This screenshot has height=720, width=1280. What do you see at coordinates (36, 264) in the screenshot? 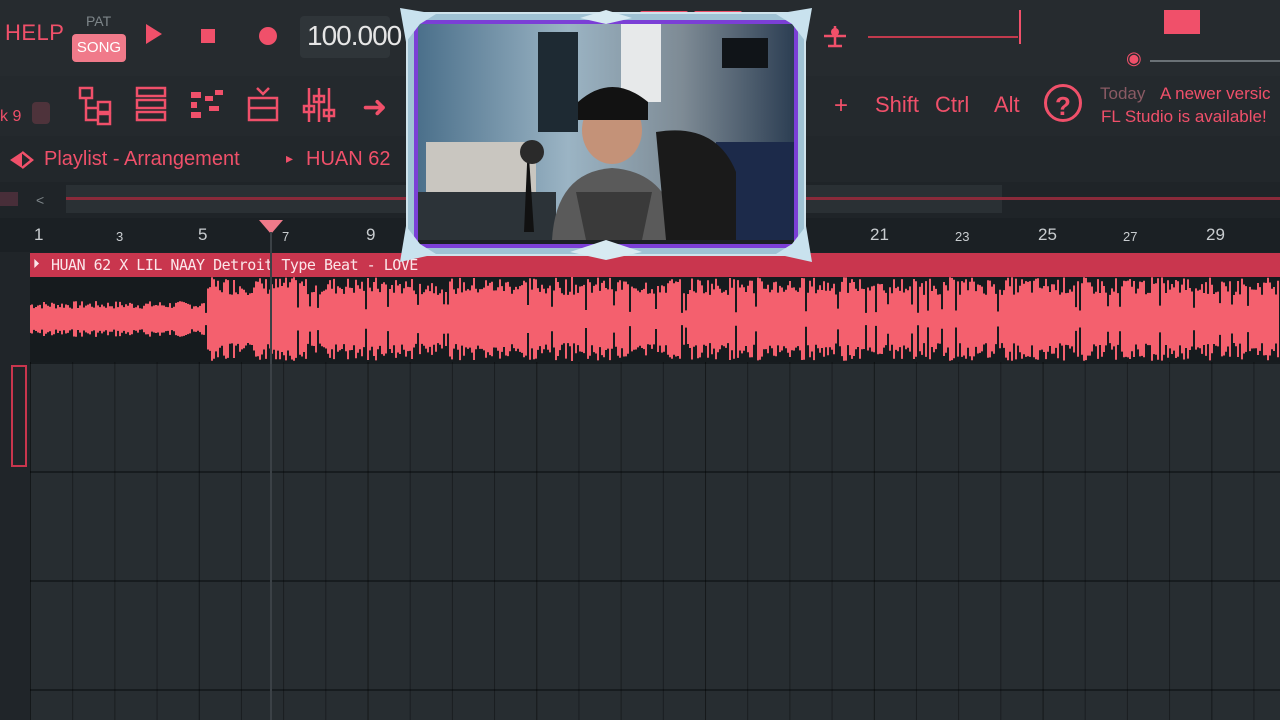
I see `clip-menu-icon: ⏵` at bounding box center [36, 264].